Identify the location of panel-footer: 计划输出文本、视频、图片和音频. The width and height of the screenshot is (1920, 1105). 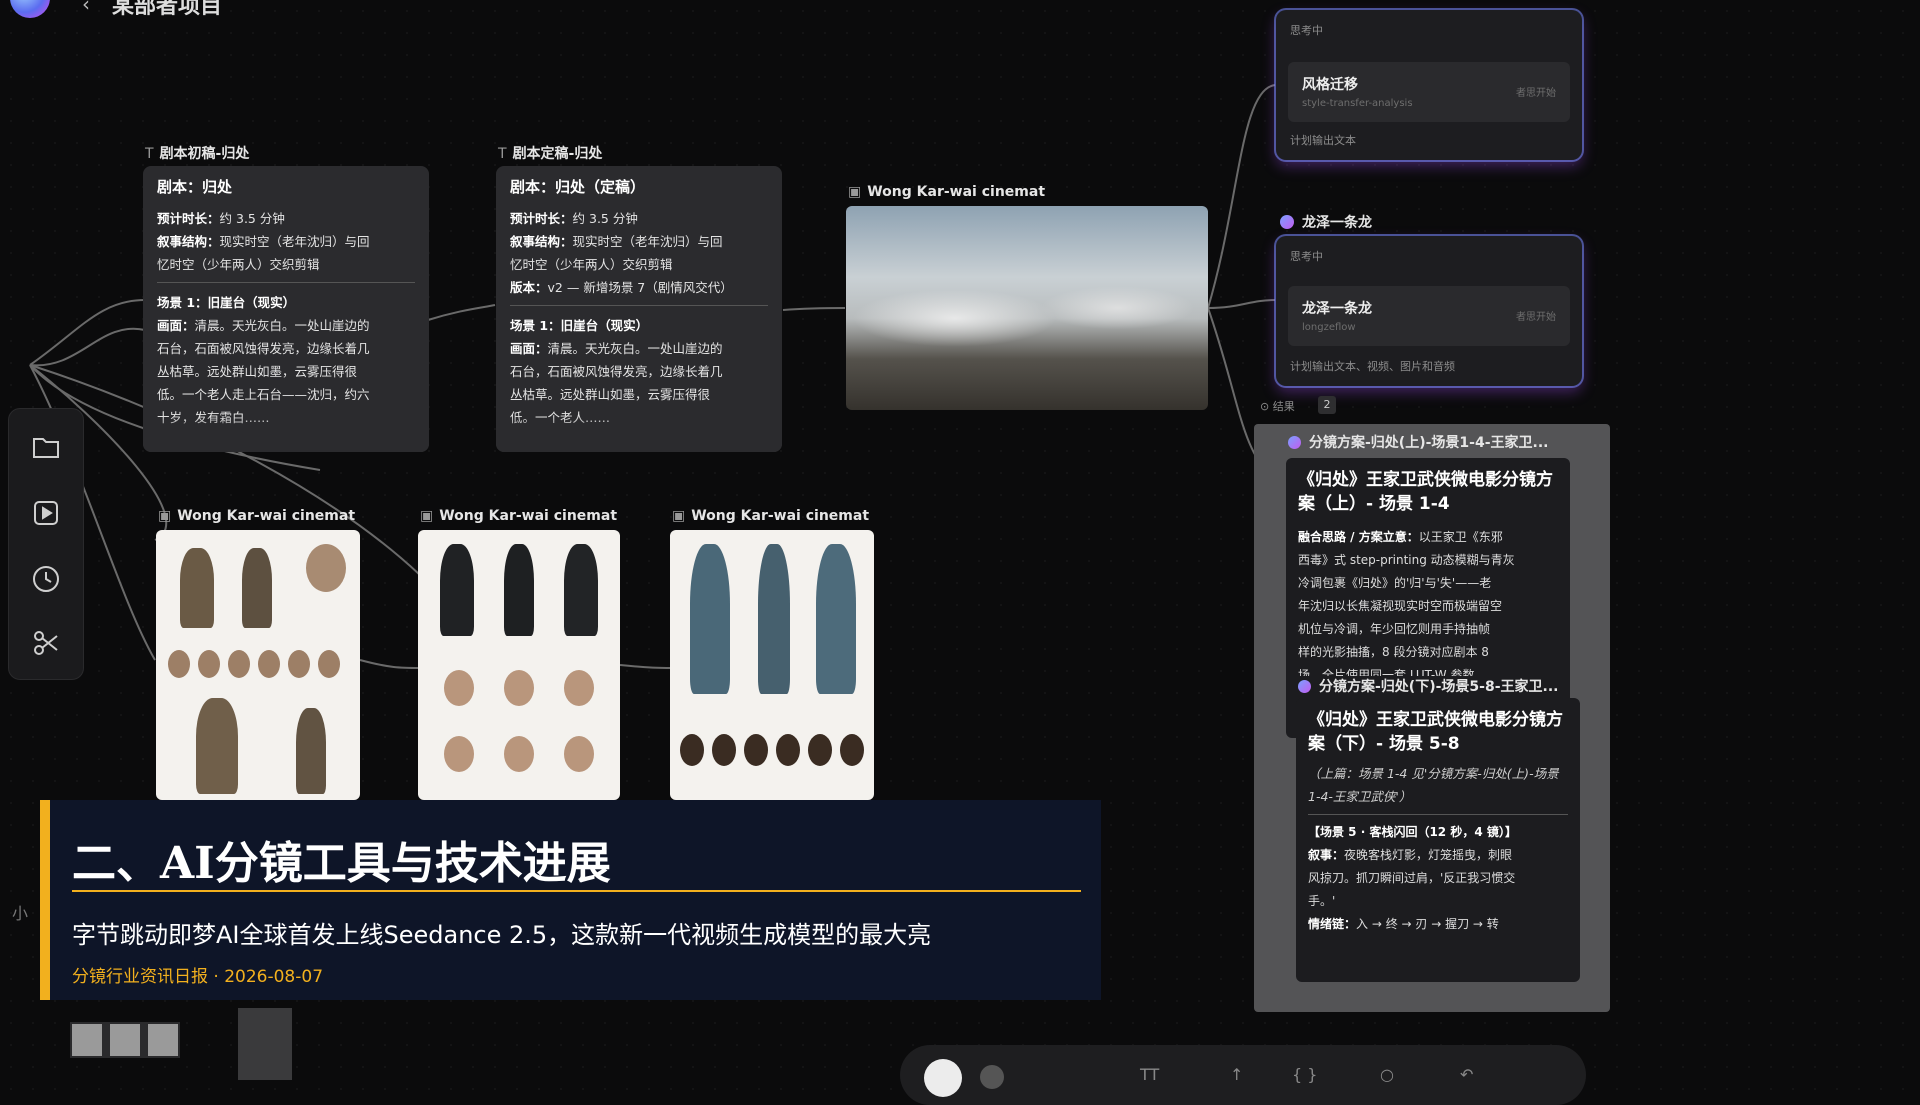
(1372, 366).